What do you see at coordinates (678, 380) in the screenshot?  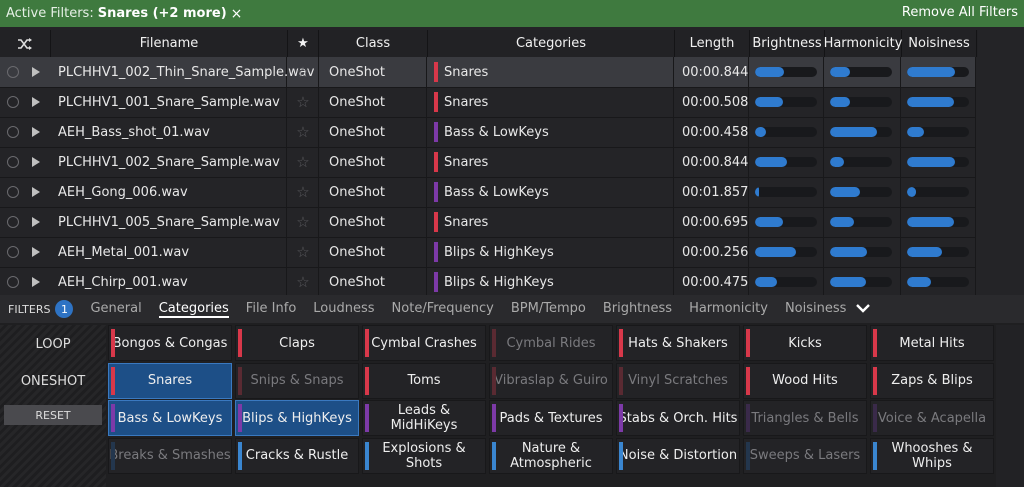 I see `category-button: Vinyl Scratches` at bounding box center [678, 380].